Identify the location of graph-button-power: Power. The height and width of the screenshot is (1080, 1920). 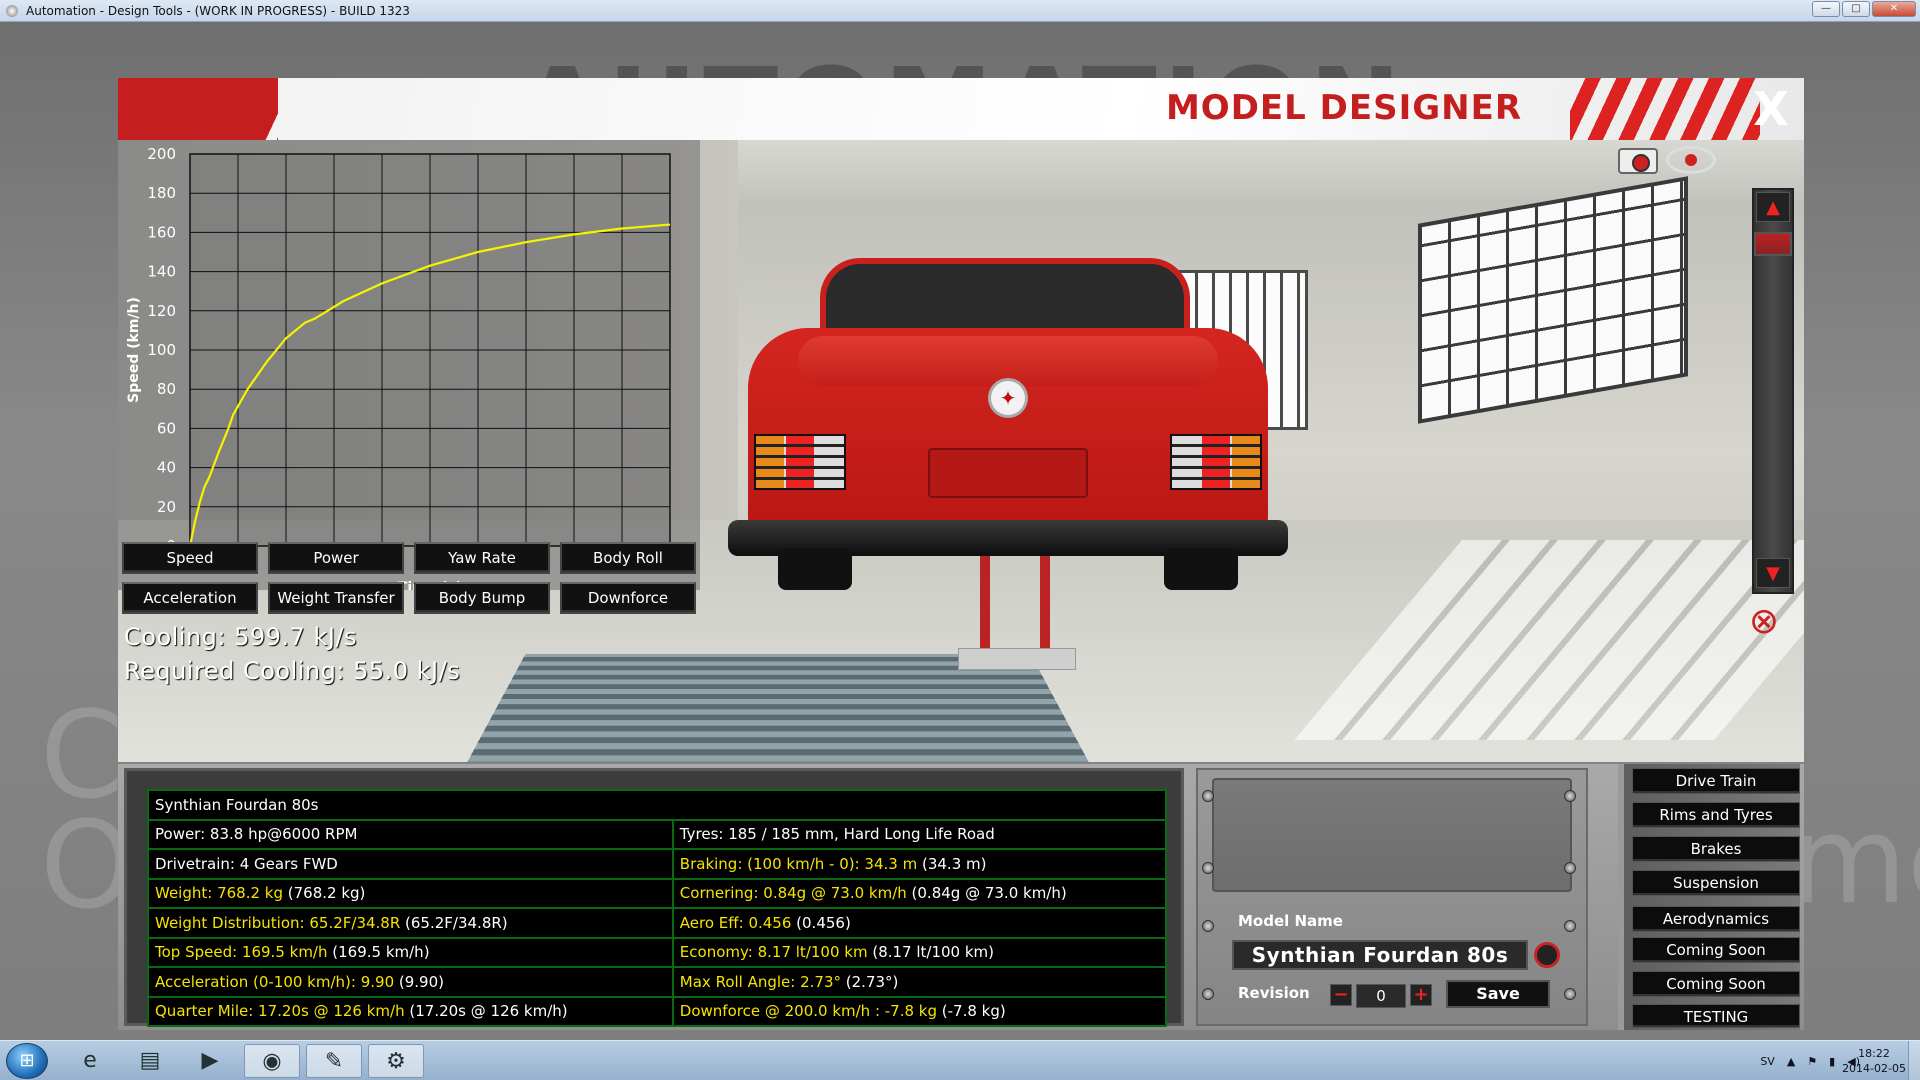
(336, 558).